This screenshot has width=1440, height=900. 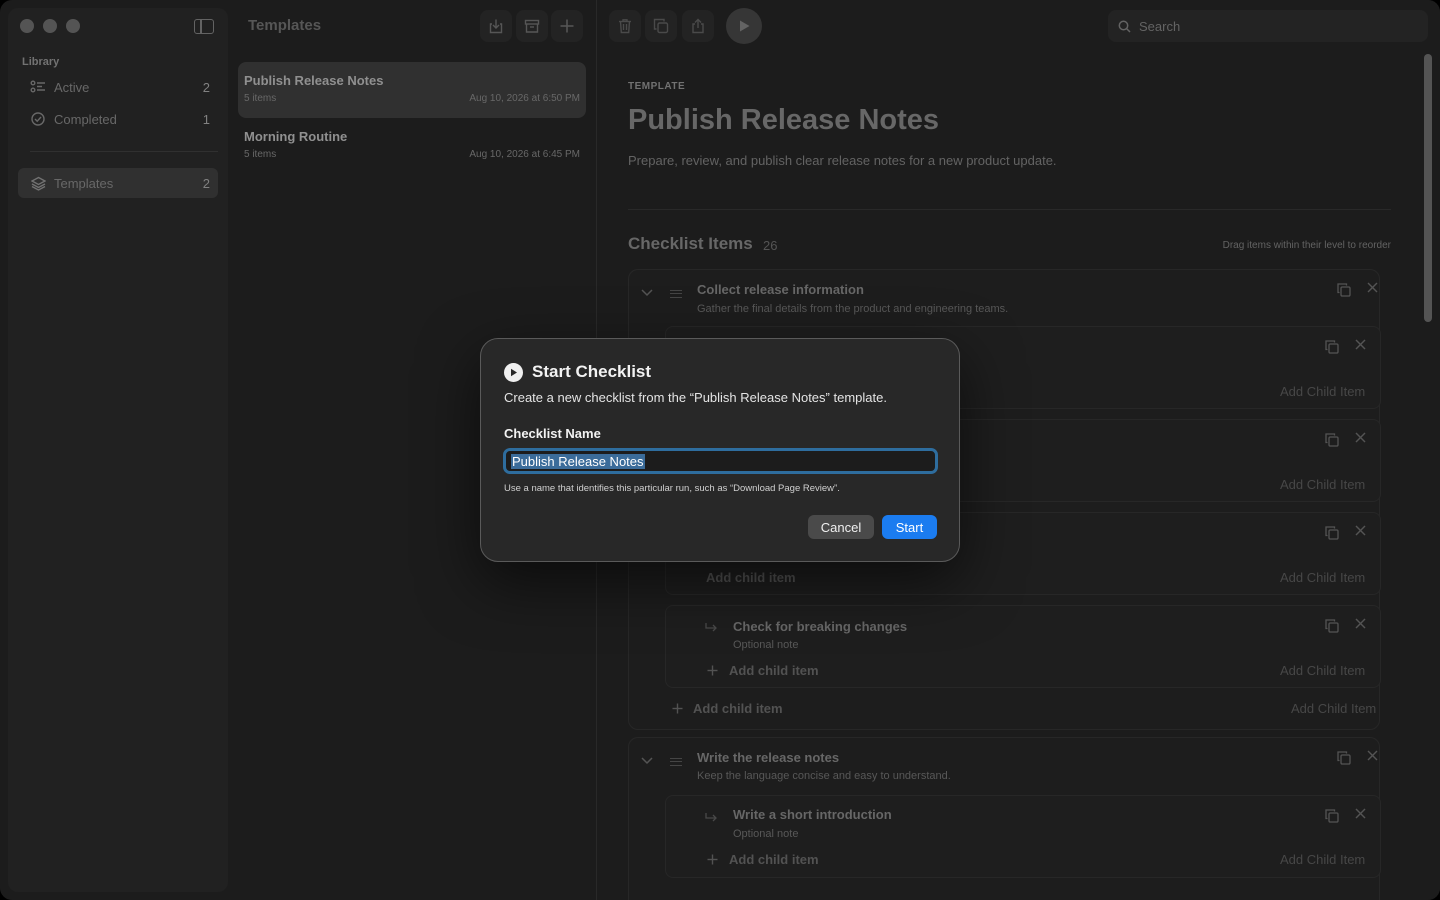 What do you see at coordinates (552, 433) in the screenshot?
I see `checklist-name-label: Checklist Name` at bounding box center [552, 433].